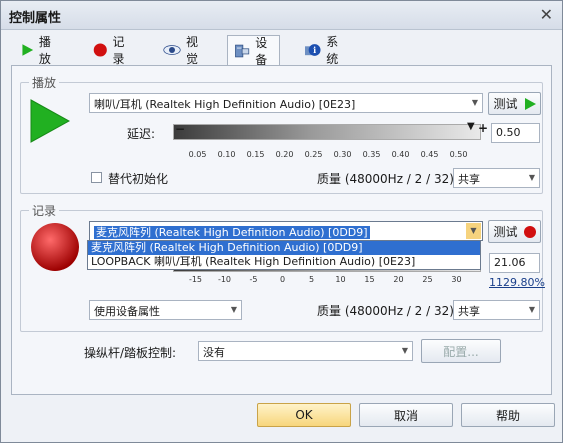 The width and height of the screenshot is (563, 443). I want to click on cancel-label: 取消, so click(405, 415).